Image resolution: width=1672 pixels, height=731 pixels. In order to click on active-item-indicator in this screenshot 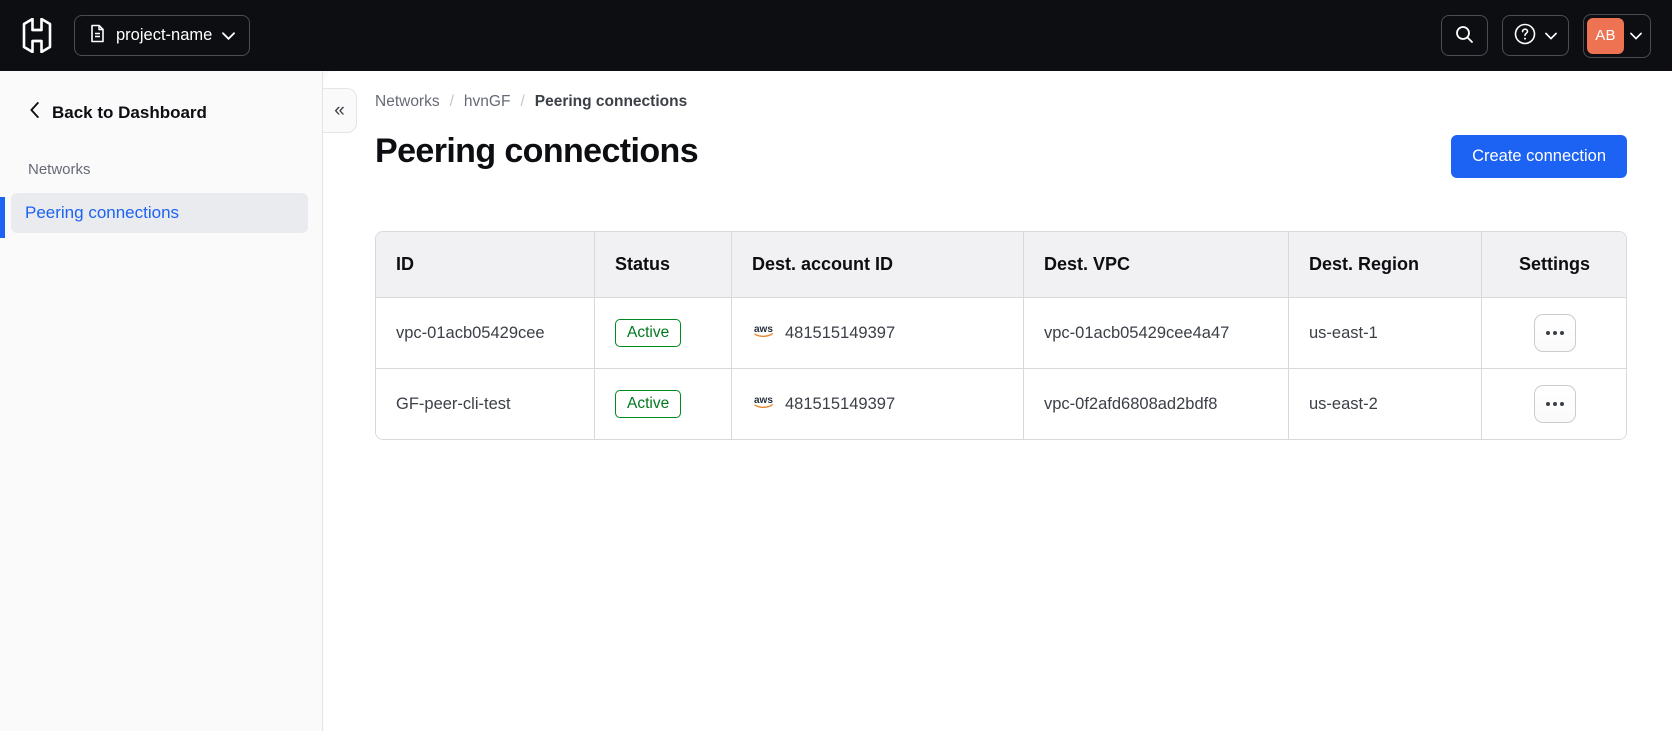, I will do `click(2, 217)`.